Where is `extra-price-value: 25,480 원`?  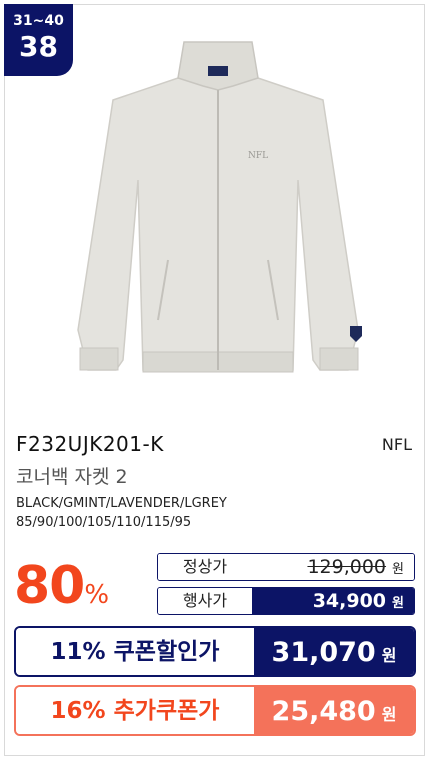 extra-price-value: 25,480 원 is located at coordinates (334, 710).